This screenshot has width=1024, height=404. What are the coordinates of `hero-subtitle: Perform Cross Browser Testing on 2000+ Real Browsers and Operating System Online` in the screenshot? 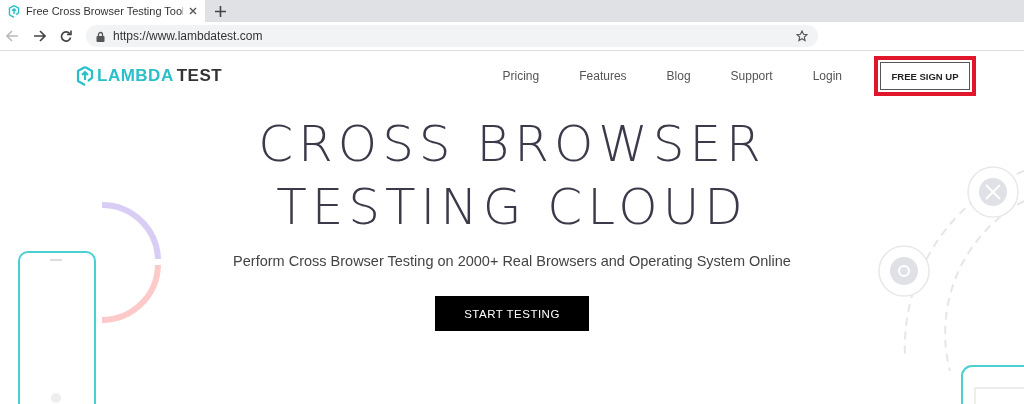 It's located at (512, 261).